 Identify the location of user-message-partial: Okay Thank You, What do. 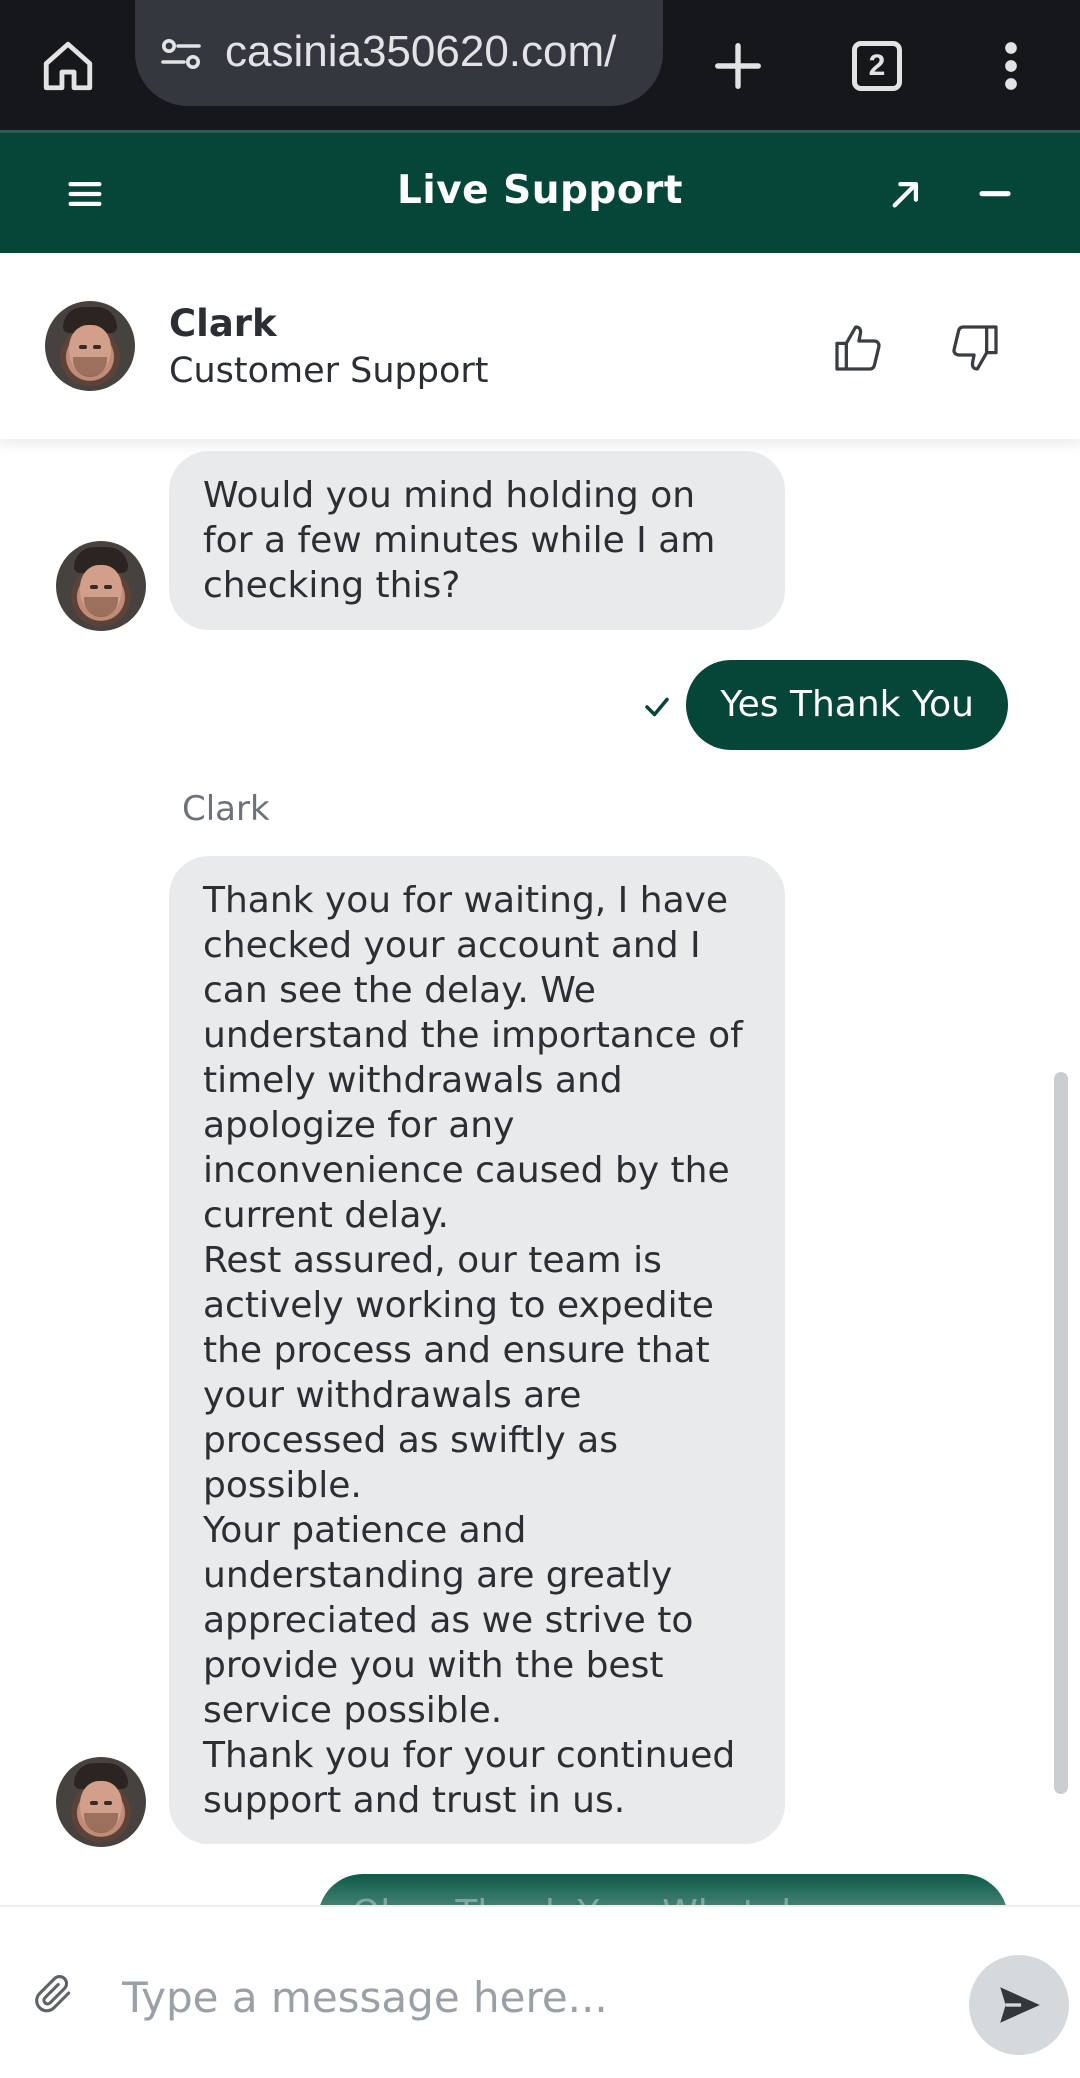
(663, 1889).